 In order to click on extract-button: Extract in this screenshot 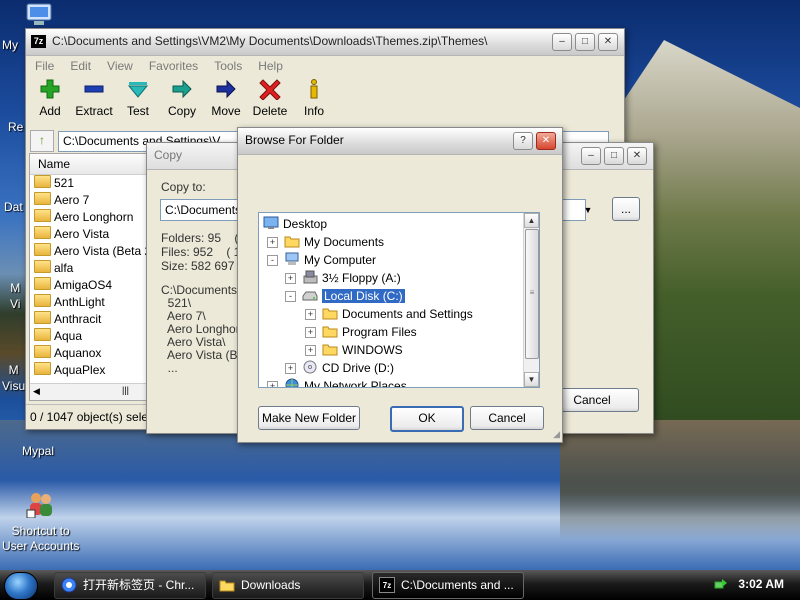, I will do `click(94, 98)`.